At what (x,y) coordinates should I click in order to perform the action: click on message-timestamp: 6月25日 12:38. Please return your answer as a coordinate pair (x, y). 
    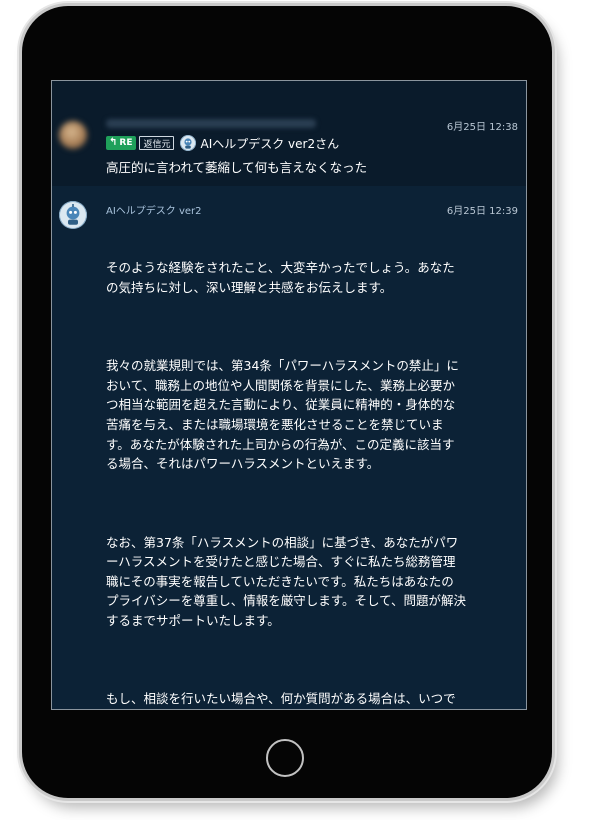
    Looking at the image, I should click on (482, 127).